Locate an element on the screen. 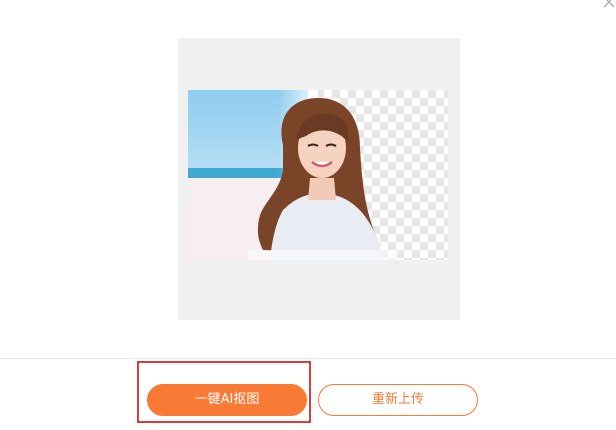 The height and width of the screenshot is (430, 616). ai-cutout-button: 一键AI抠图 is located at coordinates (227, 400).